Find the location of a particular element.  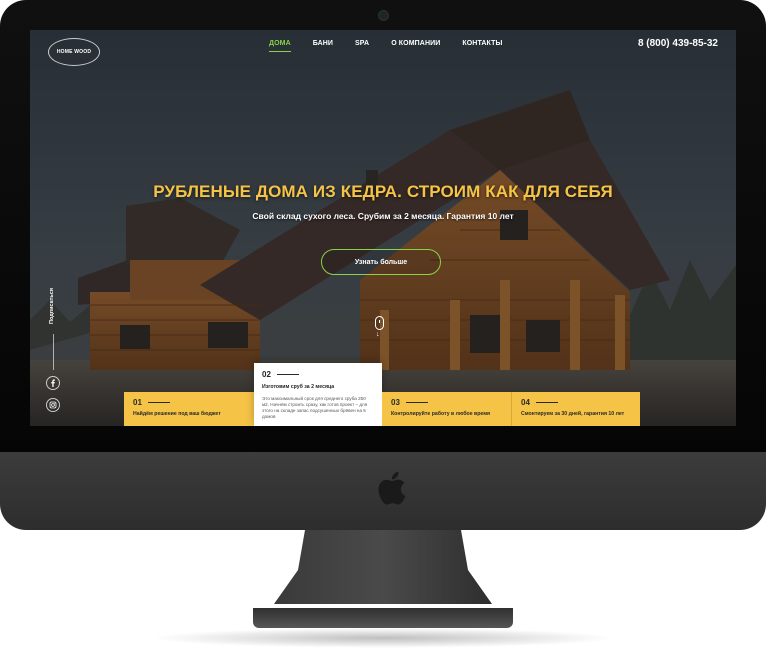

facebook-icon is located at coordinates (53, 383).